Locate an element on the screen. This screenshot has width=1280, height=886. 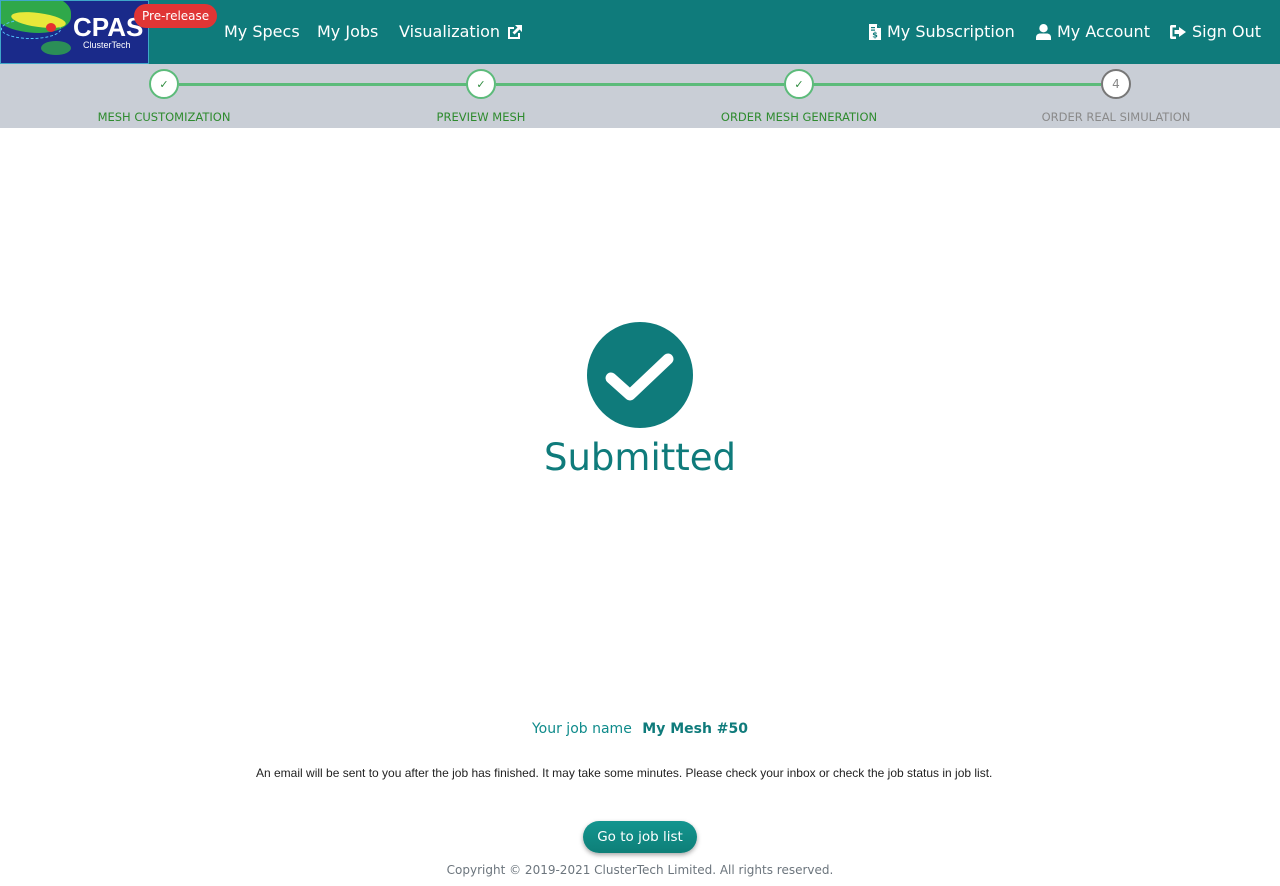
step-label-mesh-customization: MESH CUSTOMIZATION is located at coordinates (164, 117).